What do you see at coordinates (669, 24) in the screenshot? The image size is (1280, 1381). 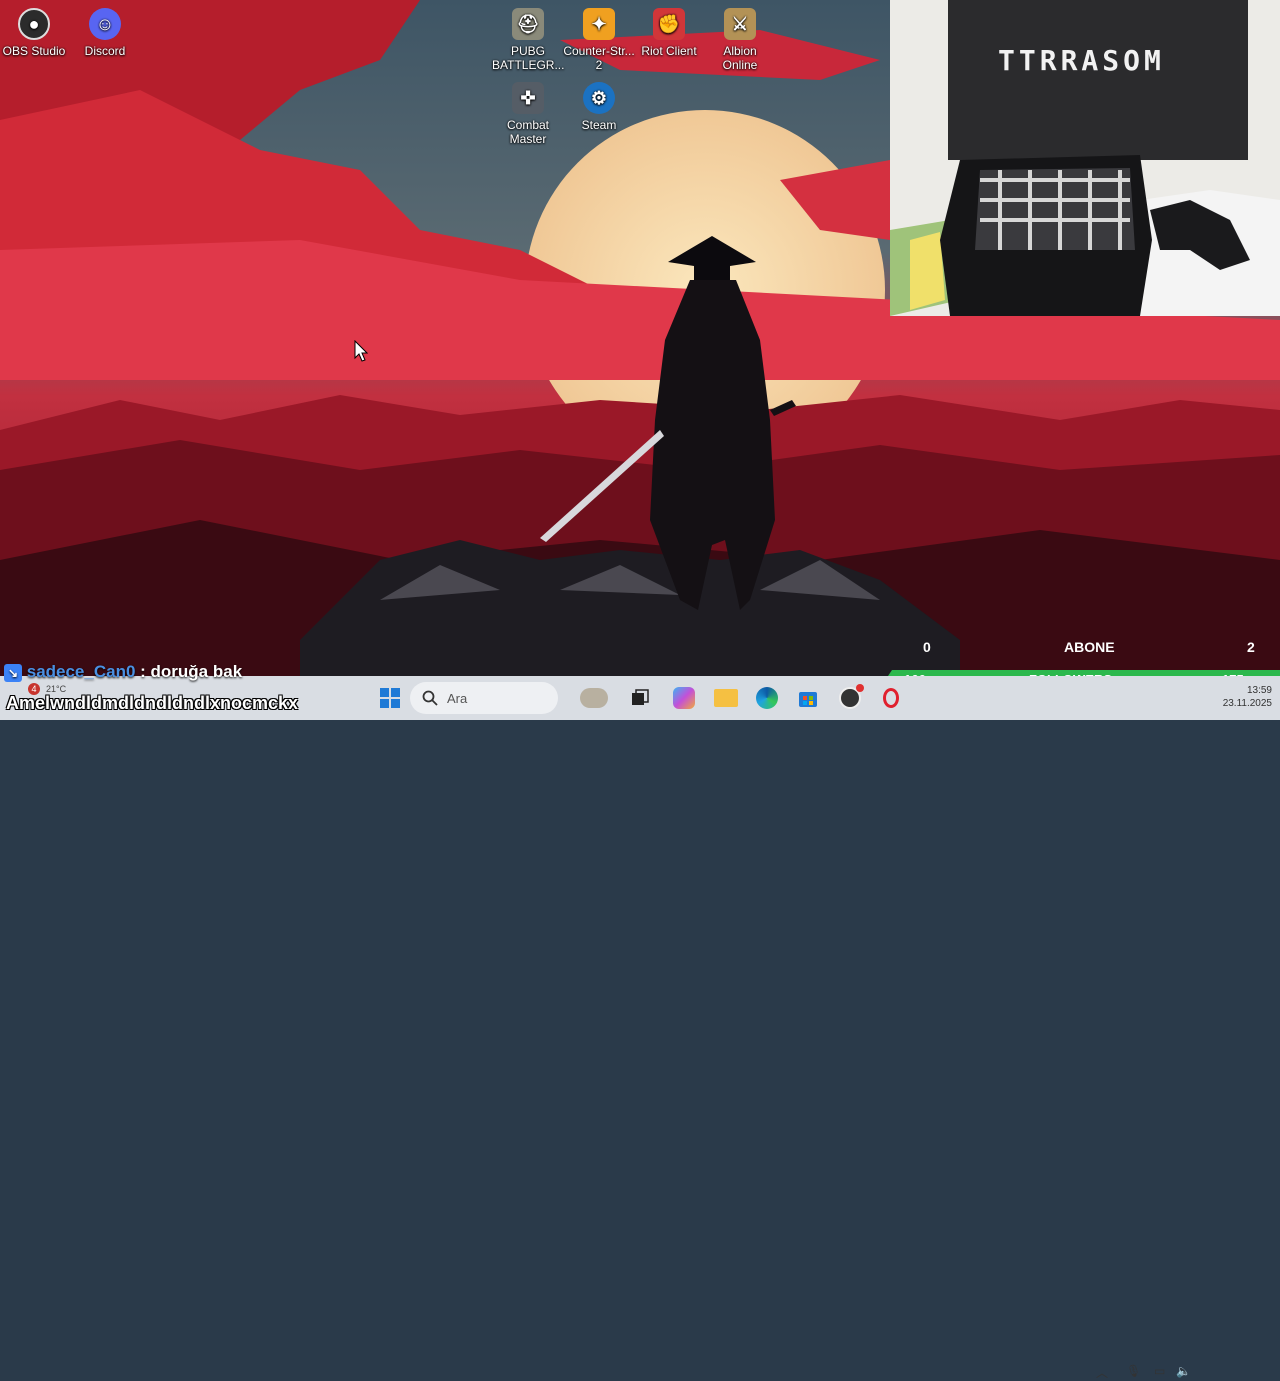 I see `riot-icon: ✊` at bounding box center [669, 24].